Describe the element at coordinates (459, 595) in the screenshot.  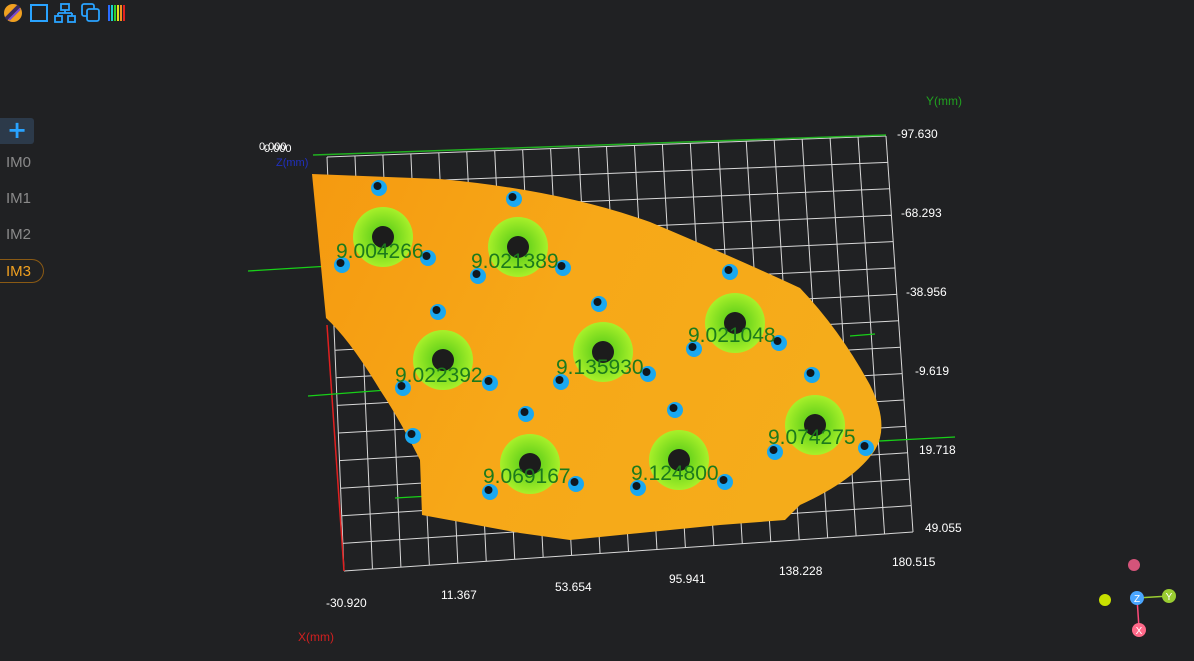
I see `x-tick-label: 11.367` at that location.